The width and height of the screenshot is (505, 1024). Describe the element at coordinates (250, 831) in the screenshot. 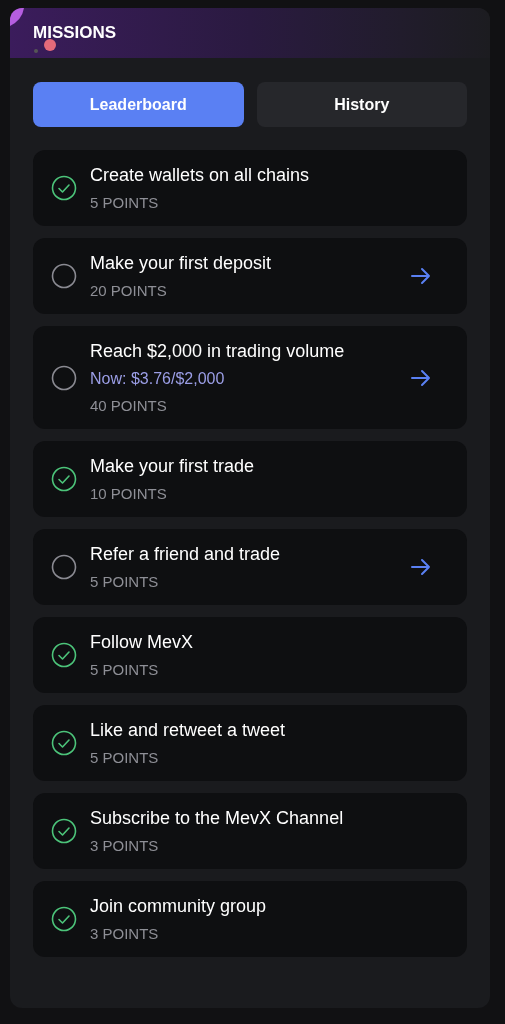

I see `mission-card: Subscribe to the MevX Channel 3 POINTS` at that location.